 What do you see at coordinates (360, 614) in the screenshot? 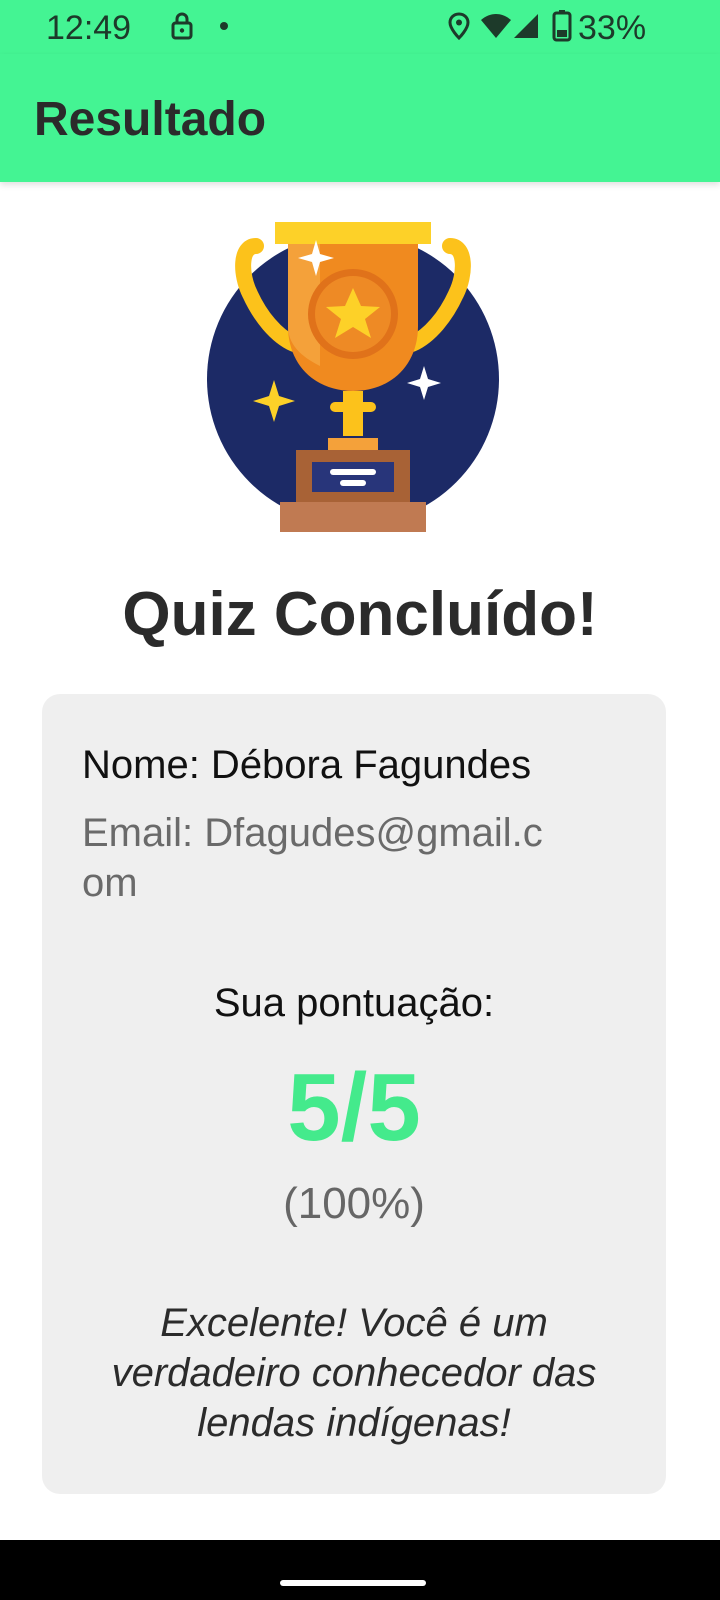
I see `quiz-complete-heading: Quiz Concluído!` at bounding box center [360, 614].